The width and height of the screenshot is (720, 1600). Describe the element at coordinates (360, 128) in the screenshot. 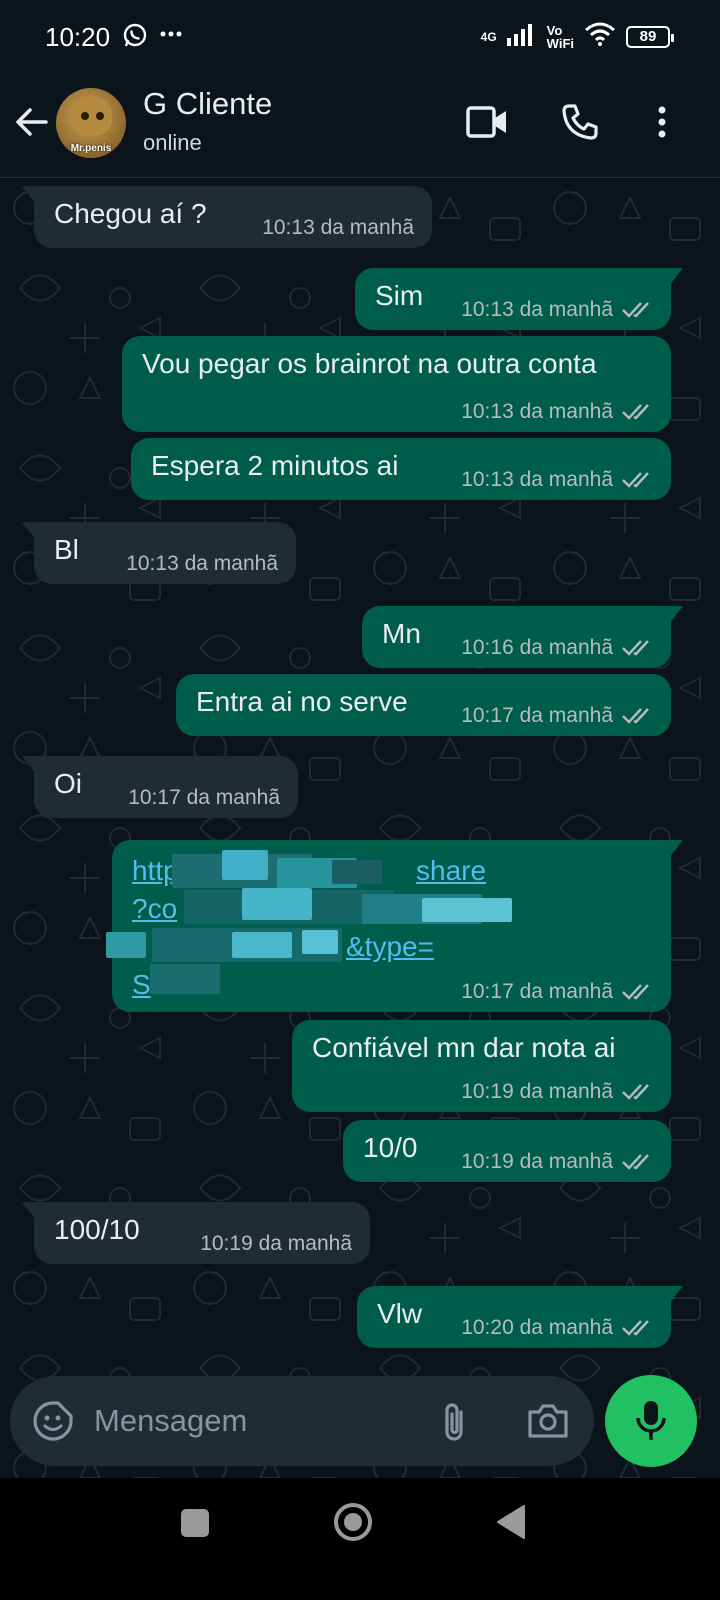

I see `chat-header: Mr.penis G Cliente online` at that location.